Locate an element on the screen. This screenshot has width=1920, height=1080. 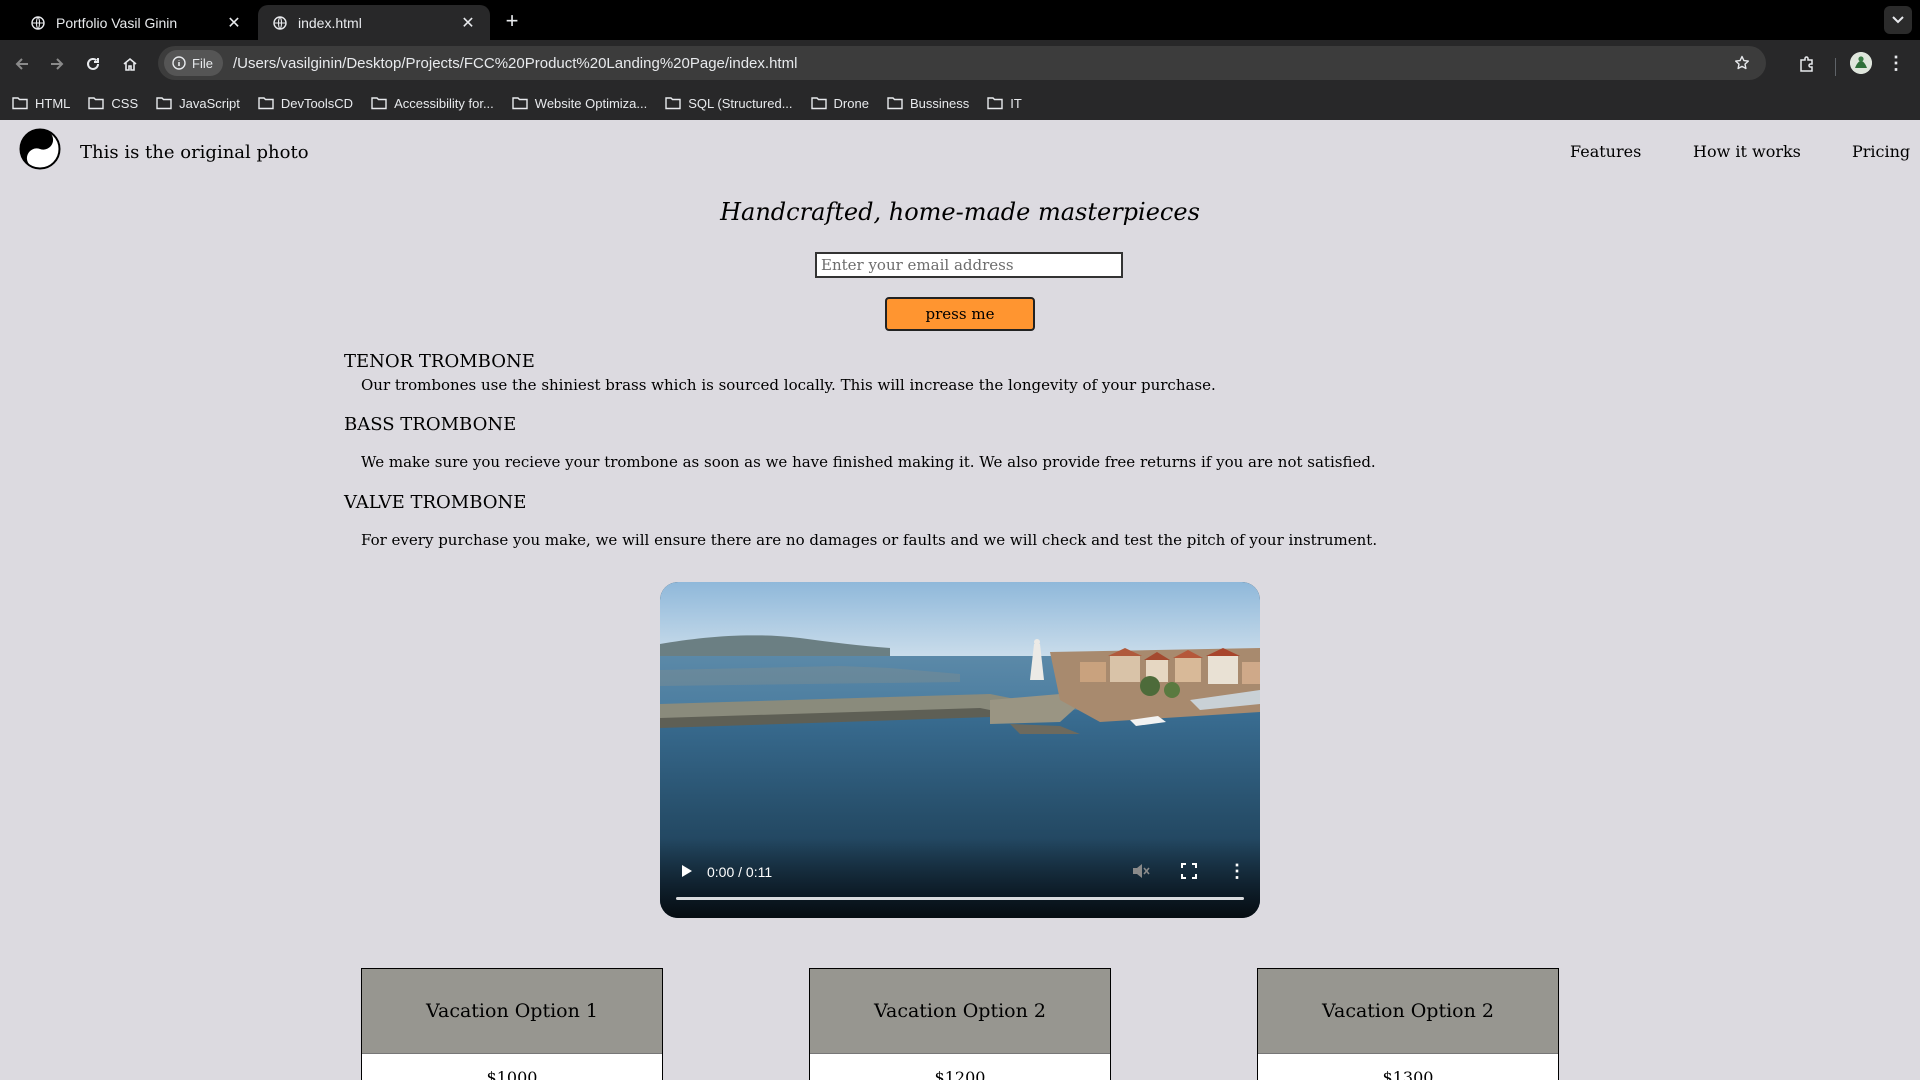
bookmark-folder: IT is located at coordinates (1004, 103).